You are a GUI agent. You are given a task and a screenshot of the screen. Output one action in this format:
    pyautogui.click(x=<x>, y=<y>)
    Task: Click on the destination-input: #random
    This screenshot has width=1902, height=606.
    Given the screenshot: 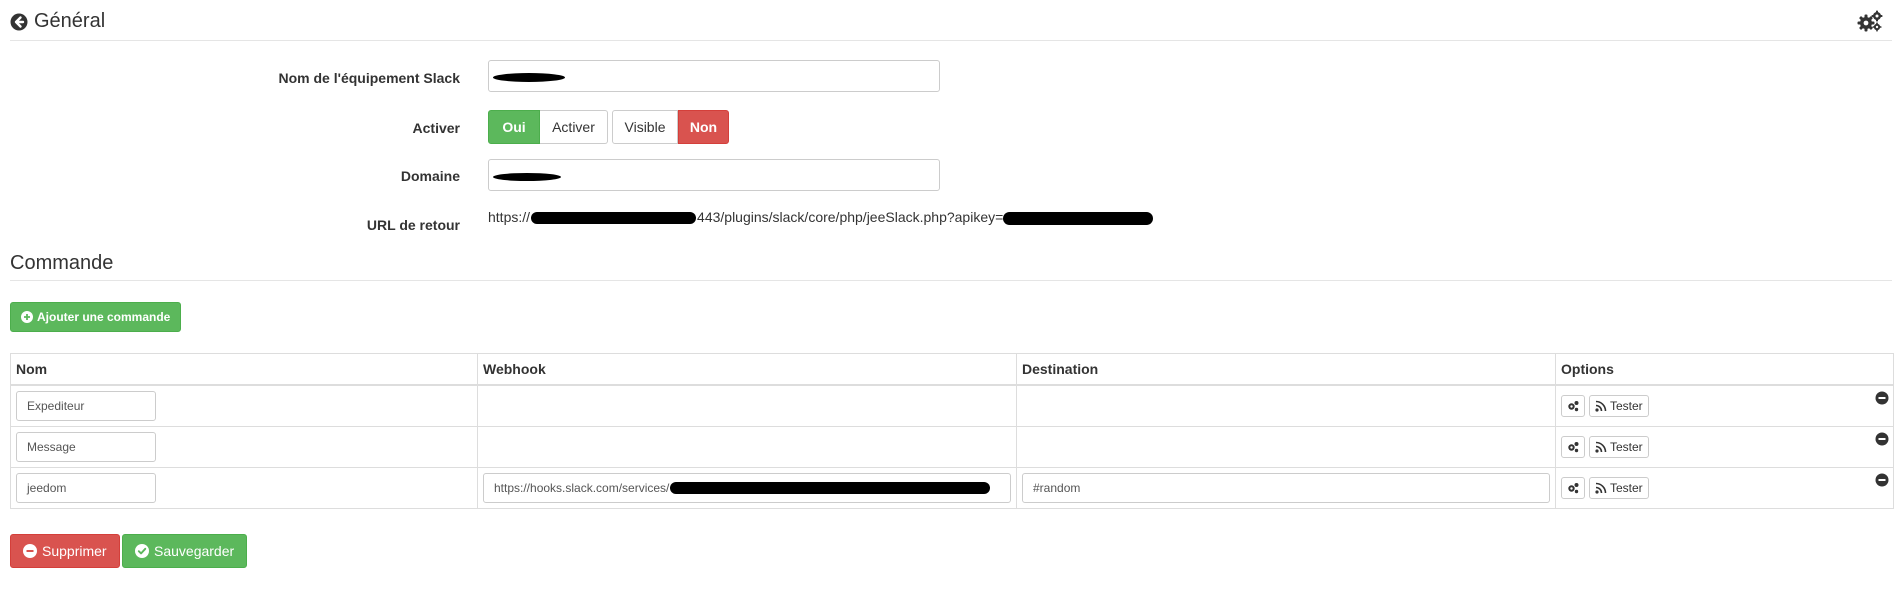 What is the action you would take?
    pyautogui.click(x=1286, y=488)
    